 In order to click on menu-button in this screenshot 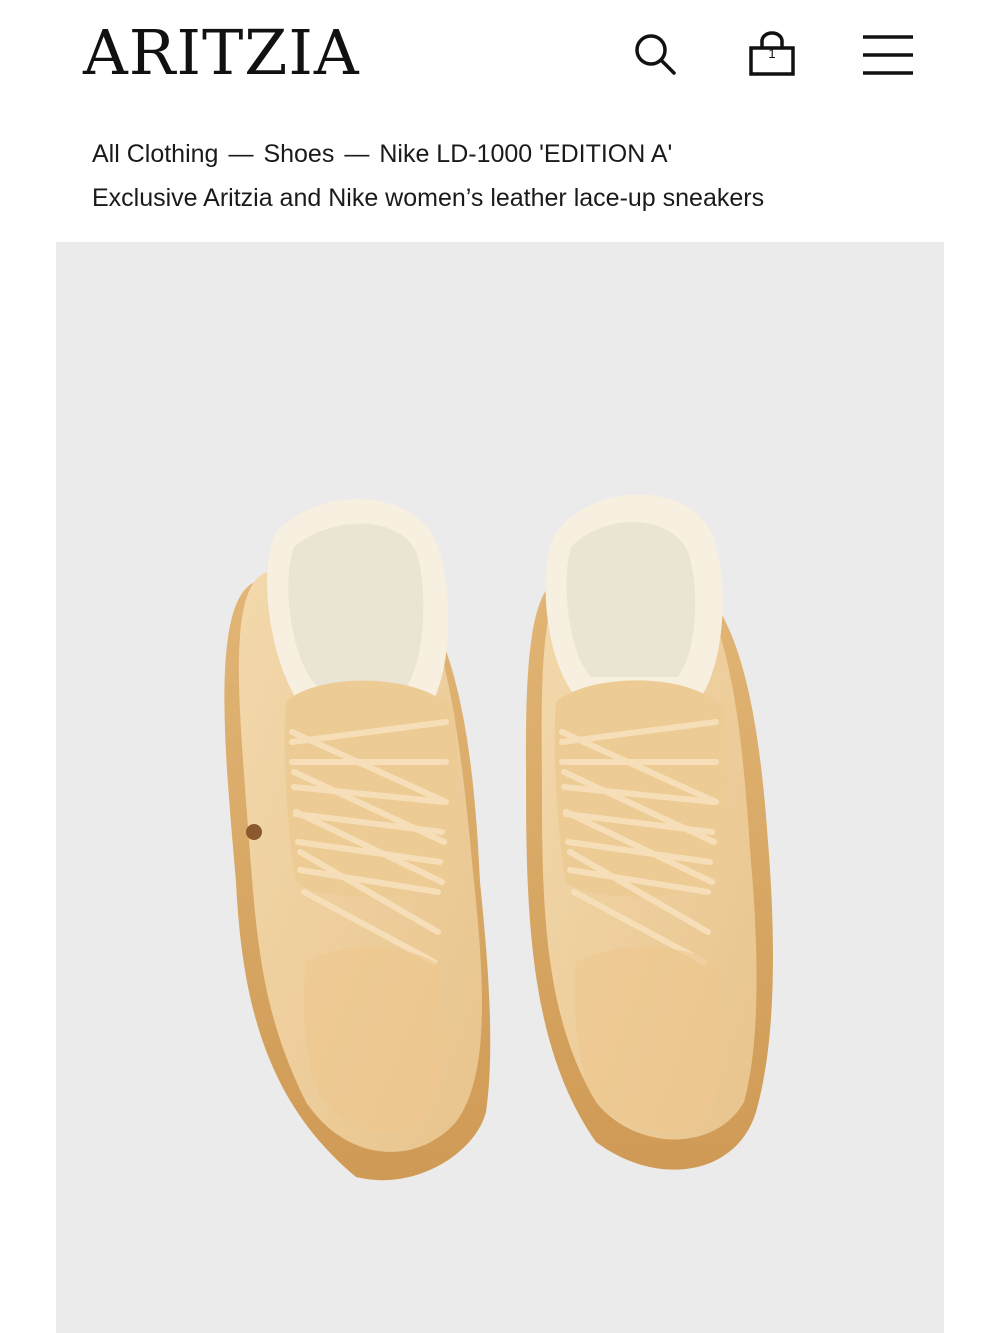, I will do `click(888, 54)`.